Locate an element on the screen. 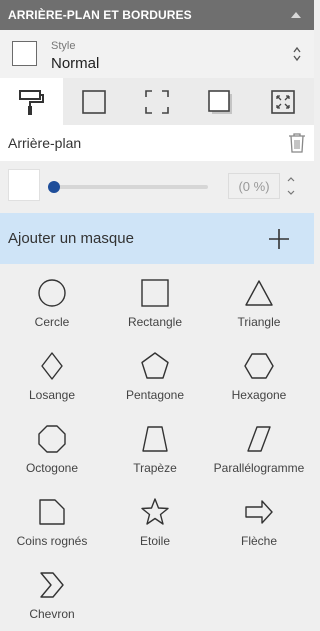 The width and height of the screenshot is (320, 631). shape-star: Etoile is located at coordinates (155, 519).